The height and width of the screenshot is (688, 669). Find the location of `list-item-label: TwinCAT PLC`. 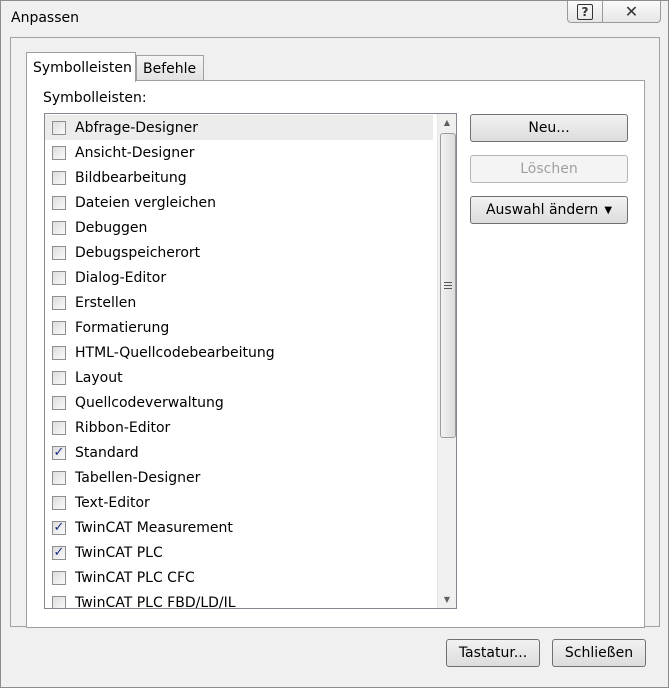

list-item-label: TwinCAT PLC is located at coordinates (119, 552).